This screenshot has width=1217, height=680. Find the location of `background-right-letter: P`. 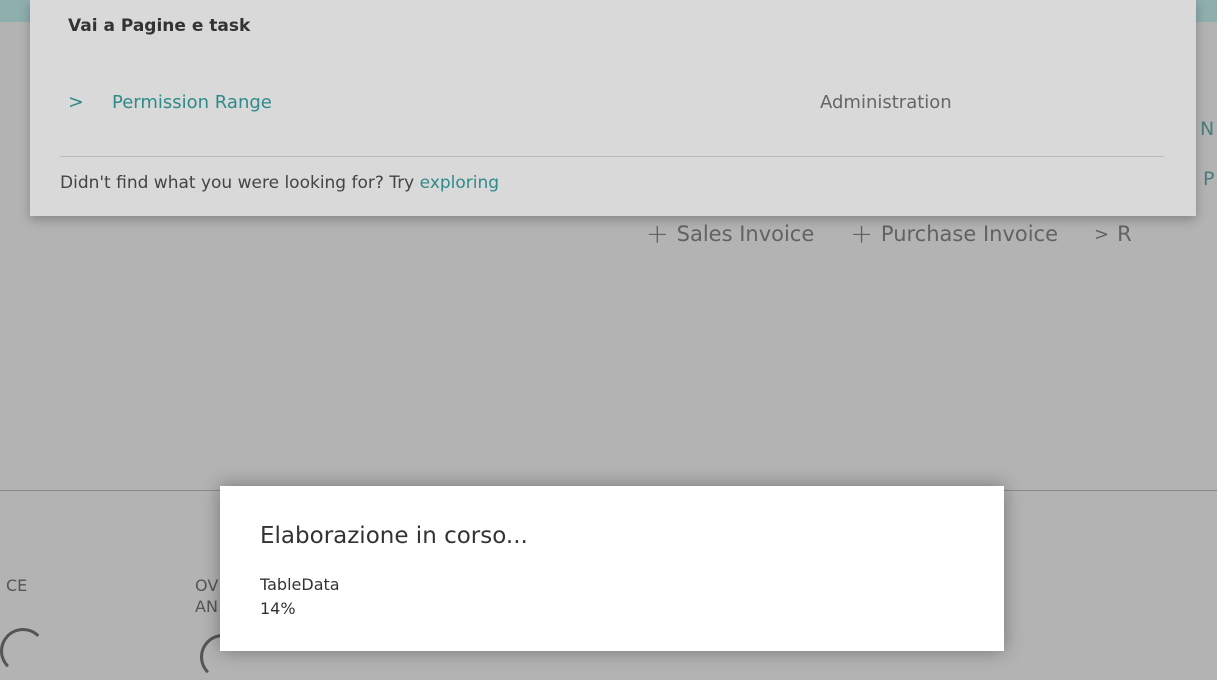

background-right-letter: P is located at coordinates (1209, 179).